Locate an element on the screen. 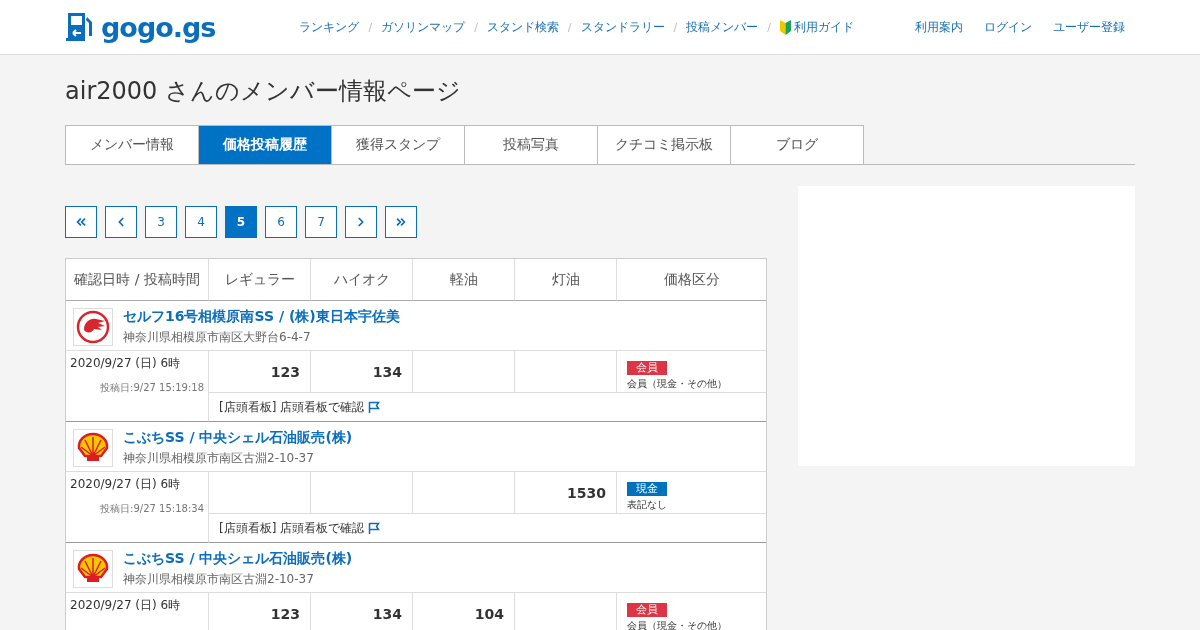  double-chevron-right-icon is located at coordinates (401, 222).